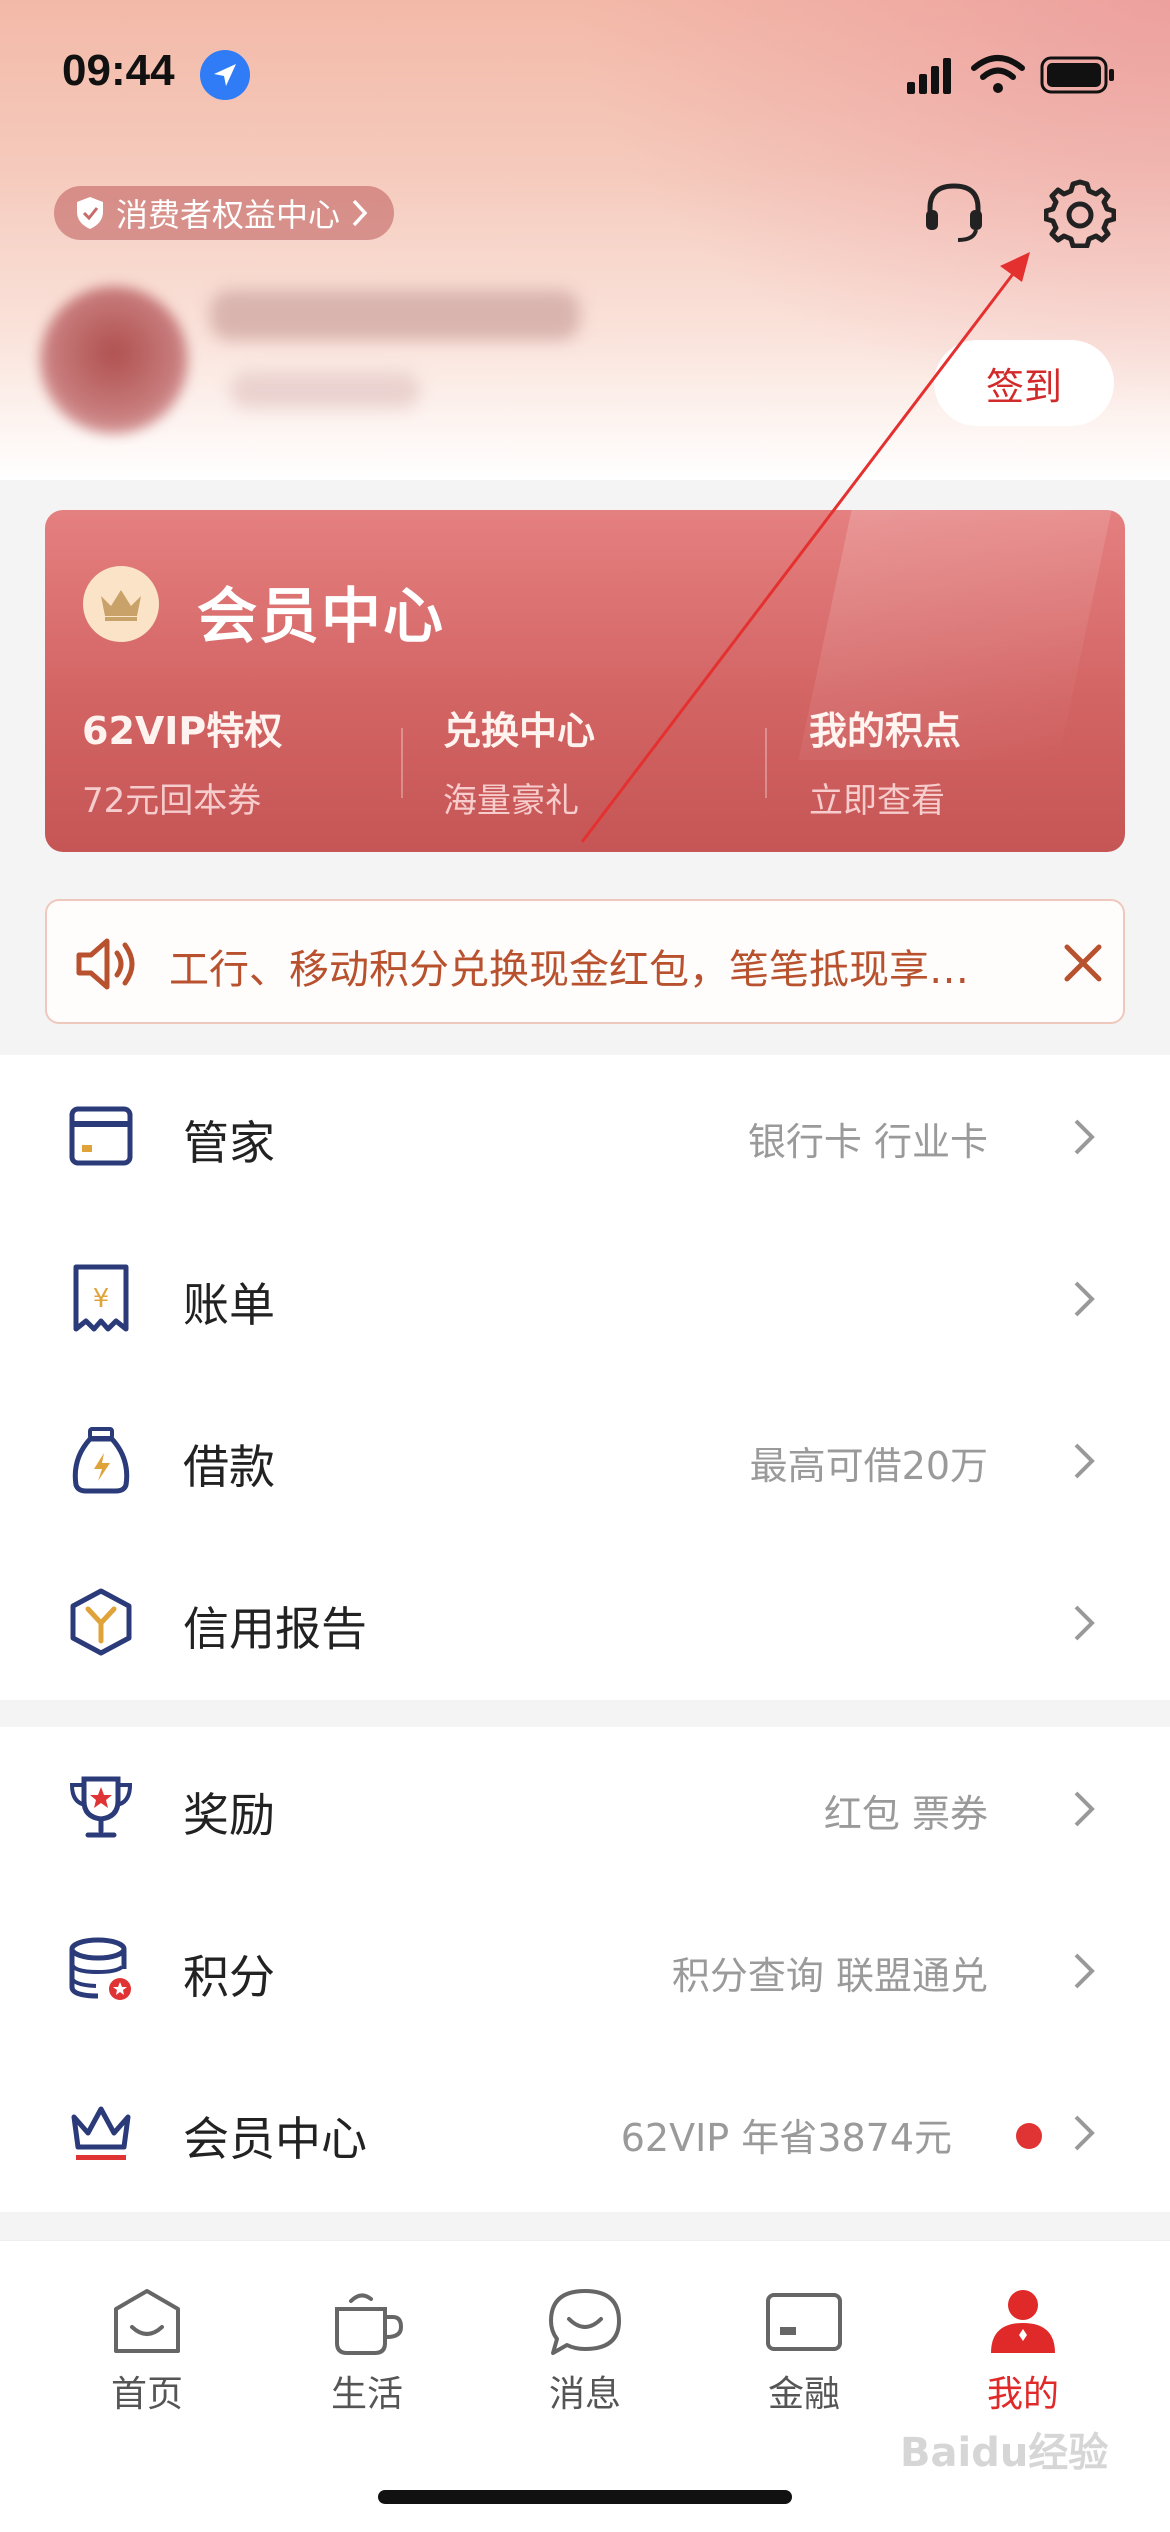  I want to click on list-item-loan: 借款 最高可借20万, so click(585, 1460).